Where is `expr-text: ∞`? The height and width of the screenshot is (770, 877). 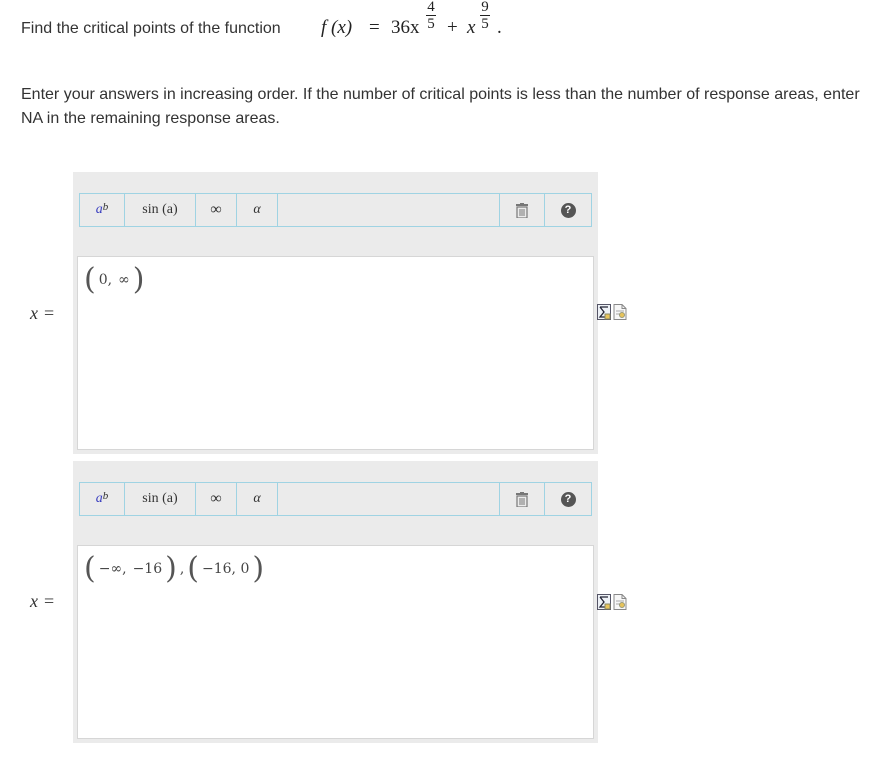 expr-text: ∞ is located at coordinates (124, 280).